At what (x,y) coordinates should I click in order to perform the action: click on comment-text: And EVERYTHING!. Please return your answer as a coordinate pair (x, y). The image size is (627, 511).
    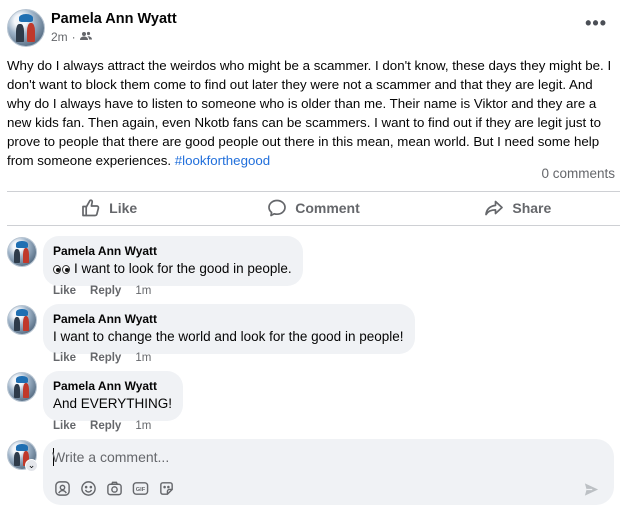
    Looking at the image, I should click on (113, 403).